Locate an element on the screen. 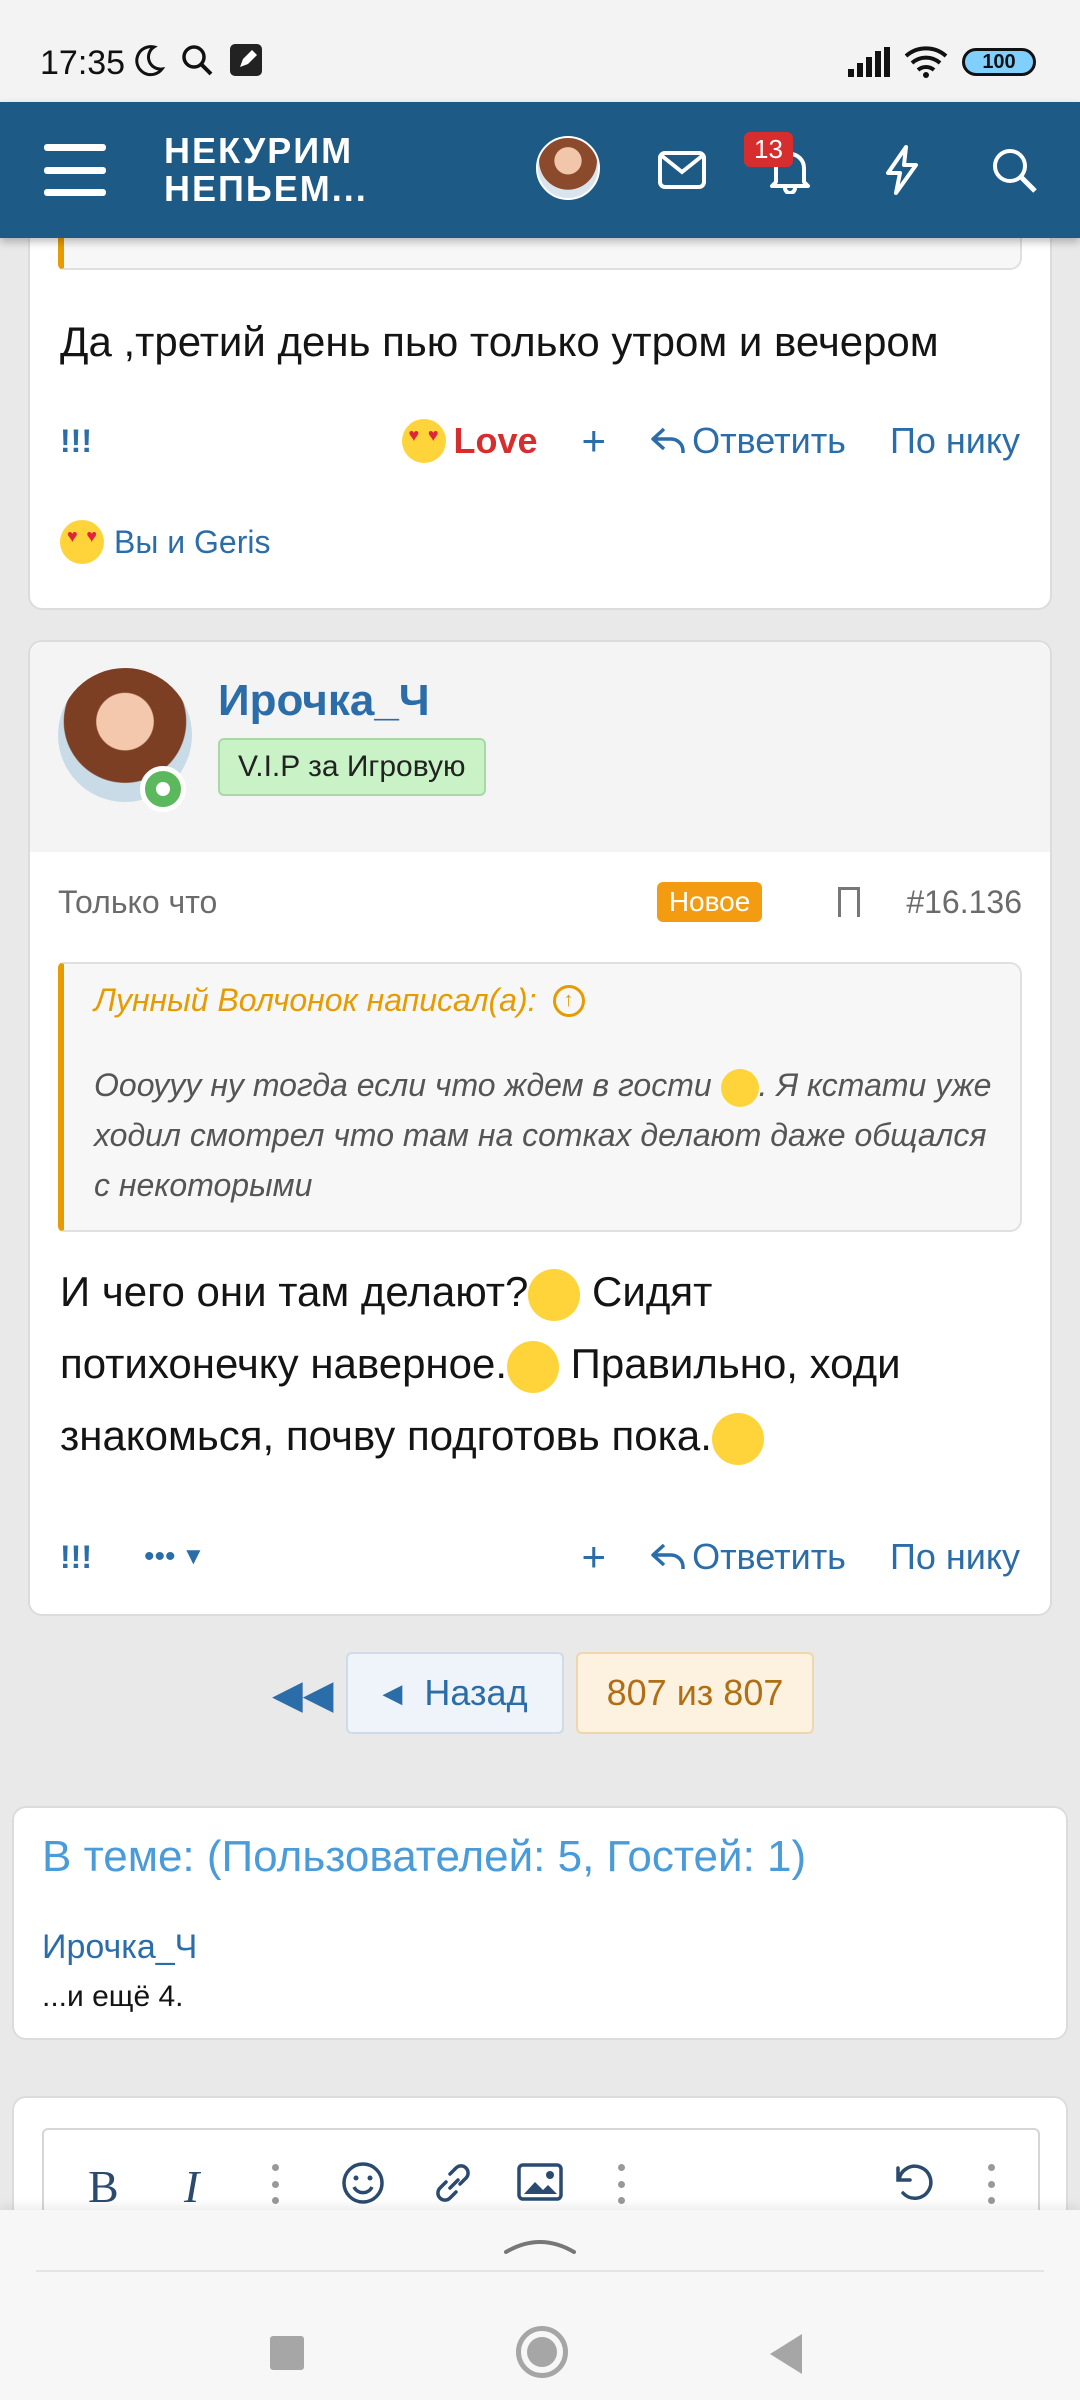 The image size is (1080, 2400). hug-emoji-icon is located at coordinates (739, 1087).